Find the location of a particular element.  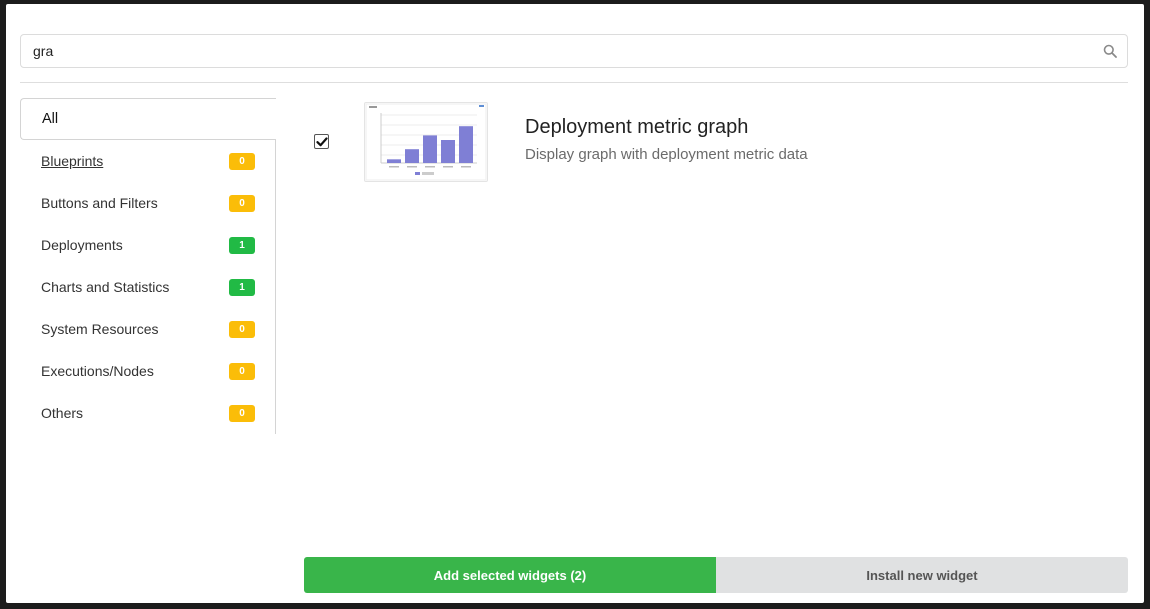

widget-checkbox is located at coordinates (321, 141).